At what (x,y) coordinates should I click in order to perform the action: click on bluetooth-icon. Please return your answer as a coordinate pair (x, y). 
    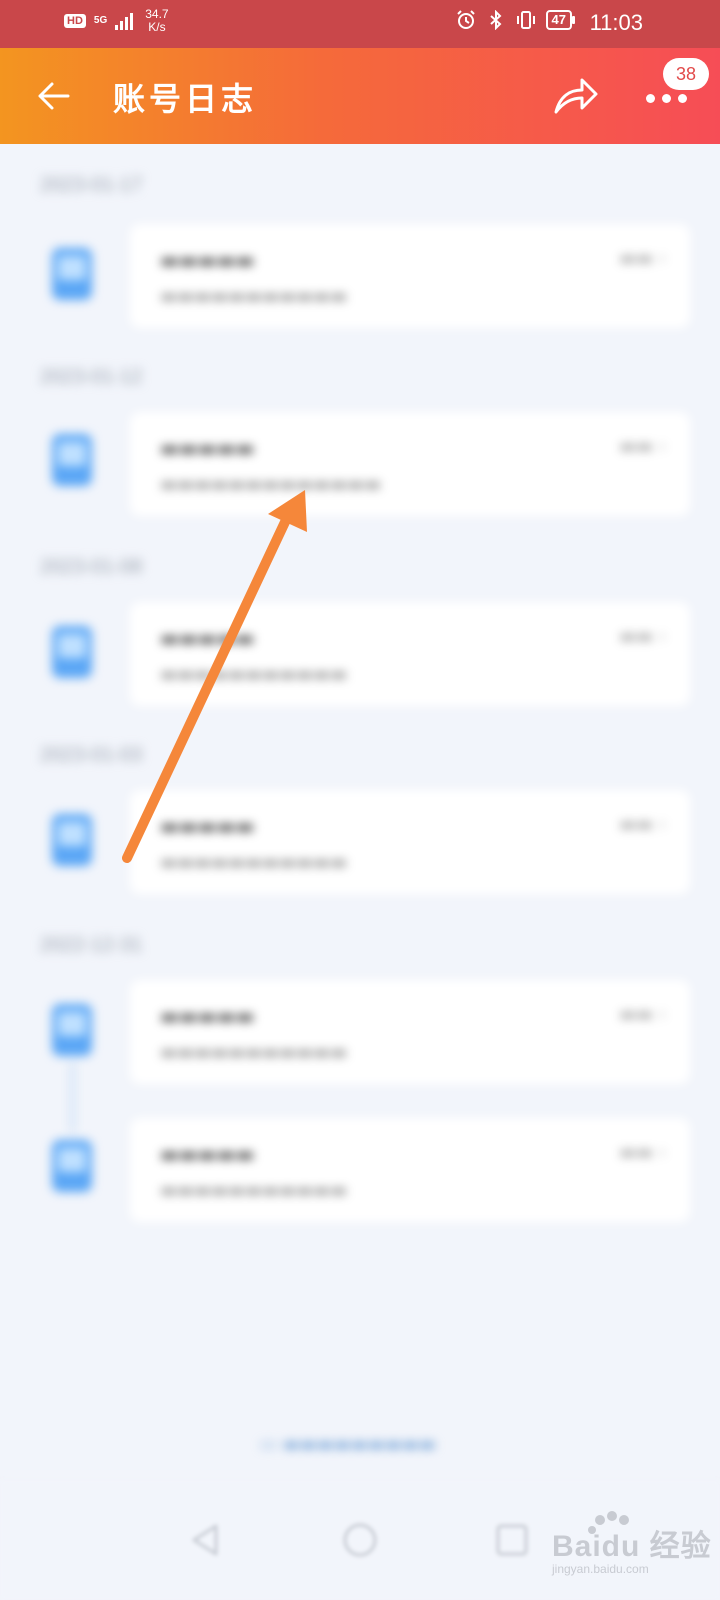
    Looking at the image, I should click on (495, 20).